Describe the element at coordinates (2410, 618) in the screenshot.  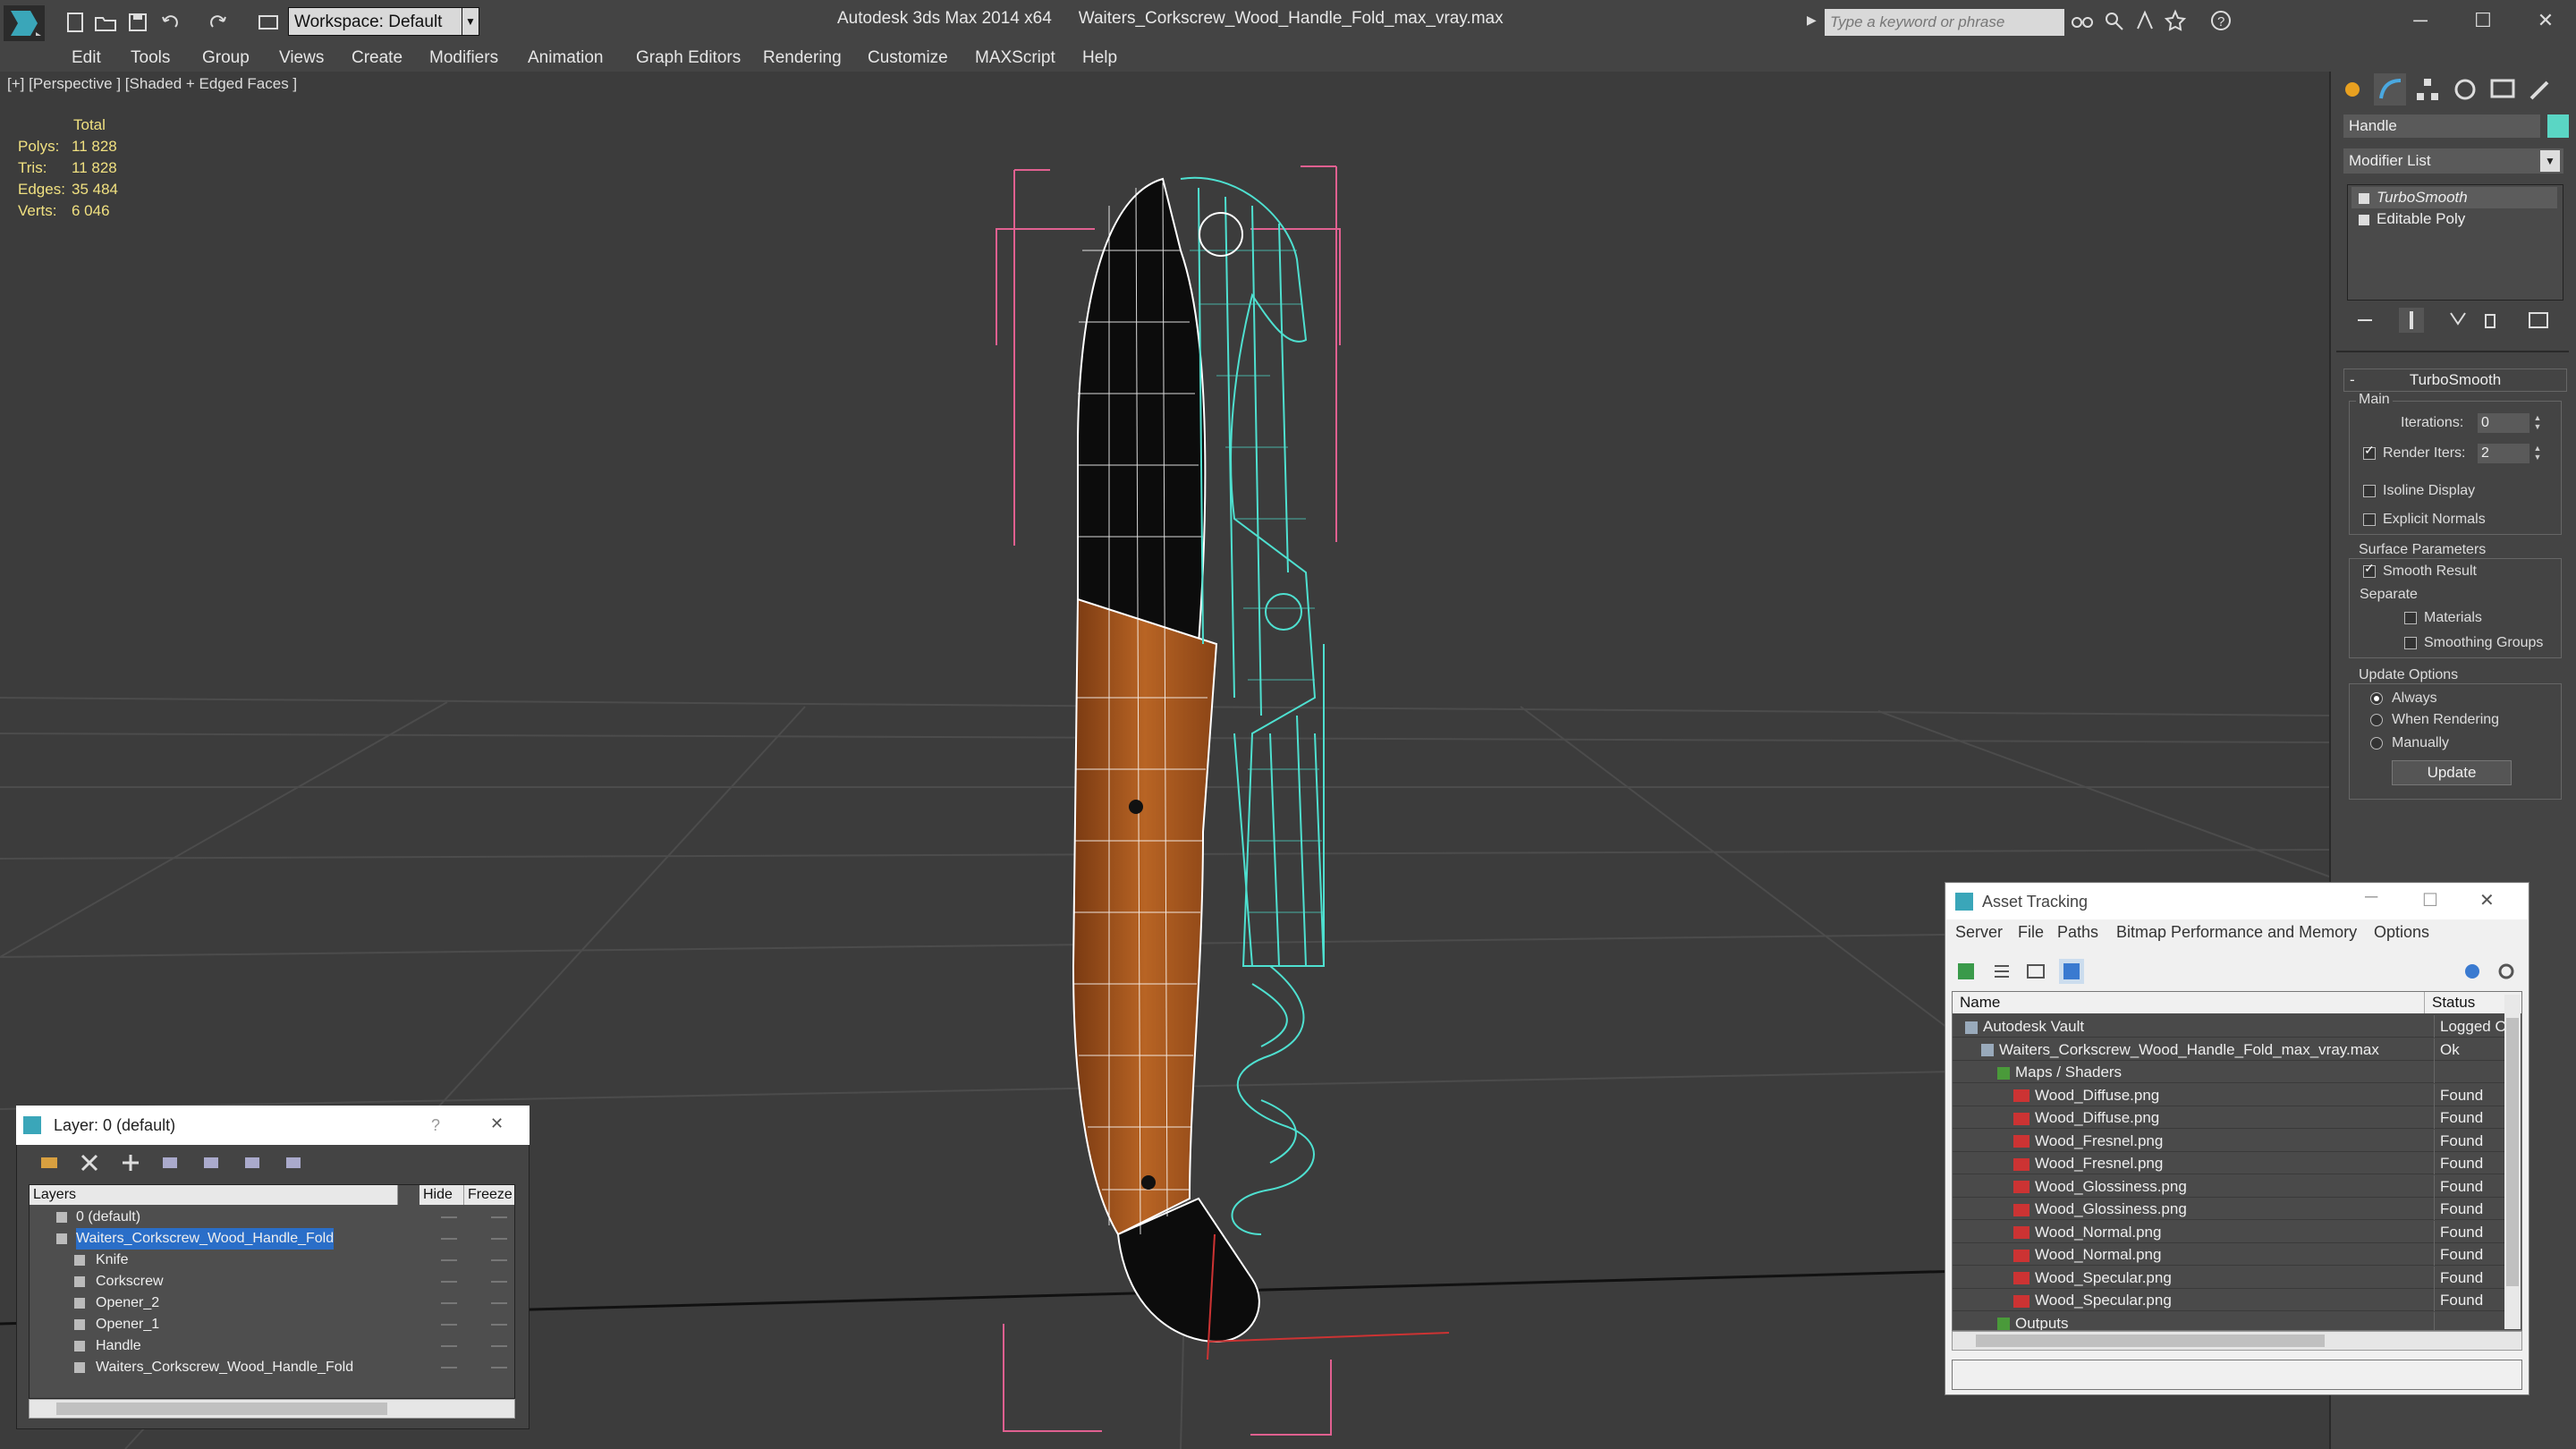
I see `materials-checkbox` at that location.